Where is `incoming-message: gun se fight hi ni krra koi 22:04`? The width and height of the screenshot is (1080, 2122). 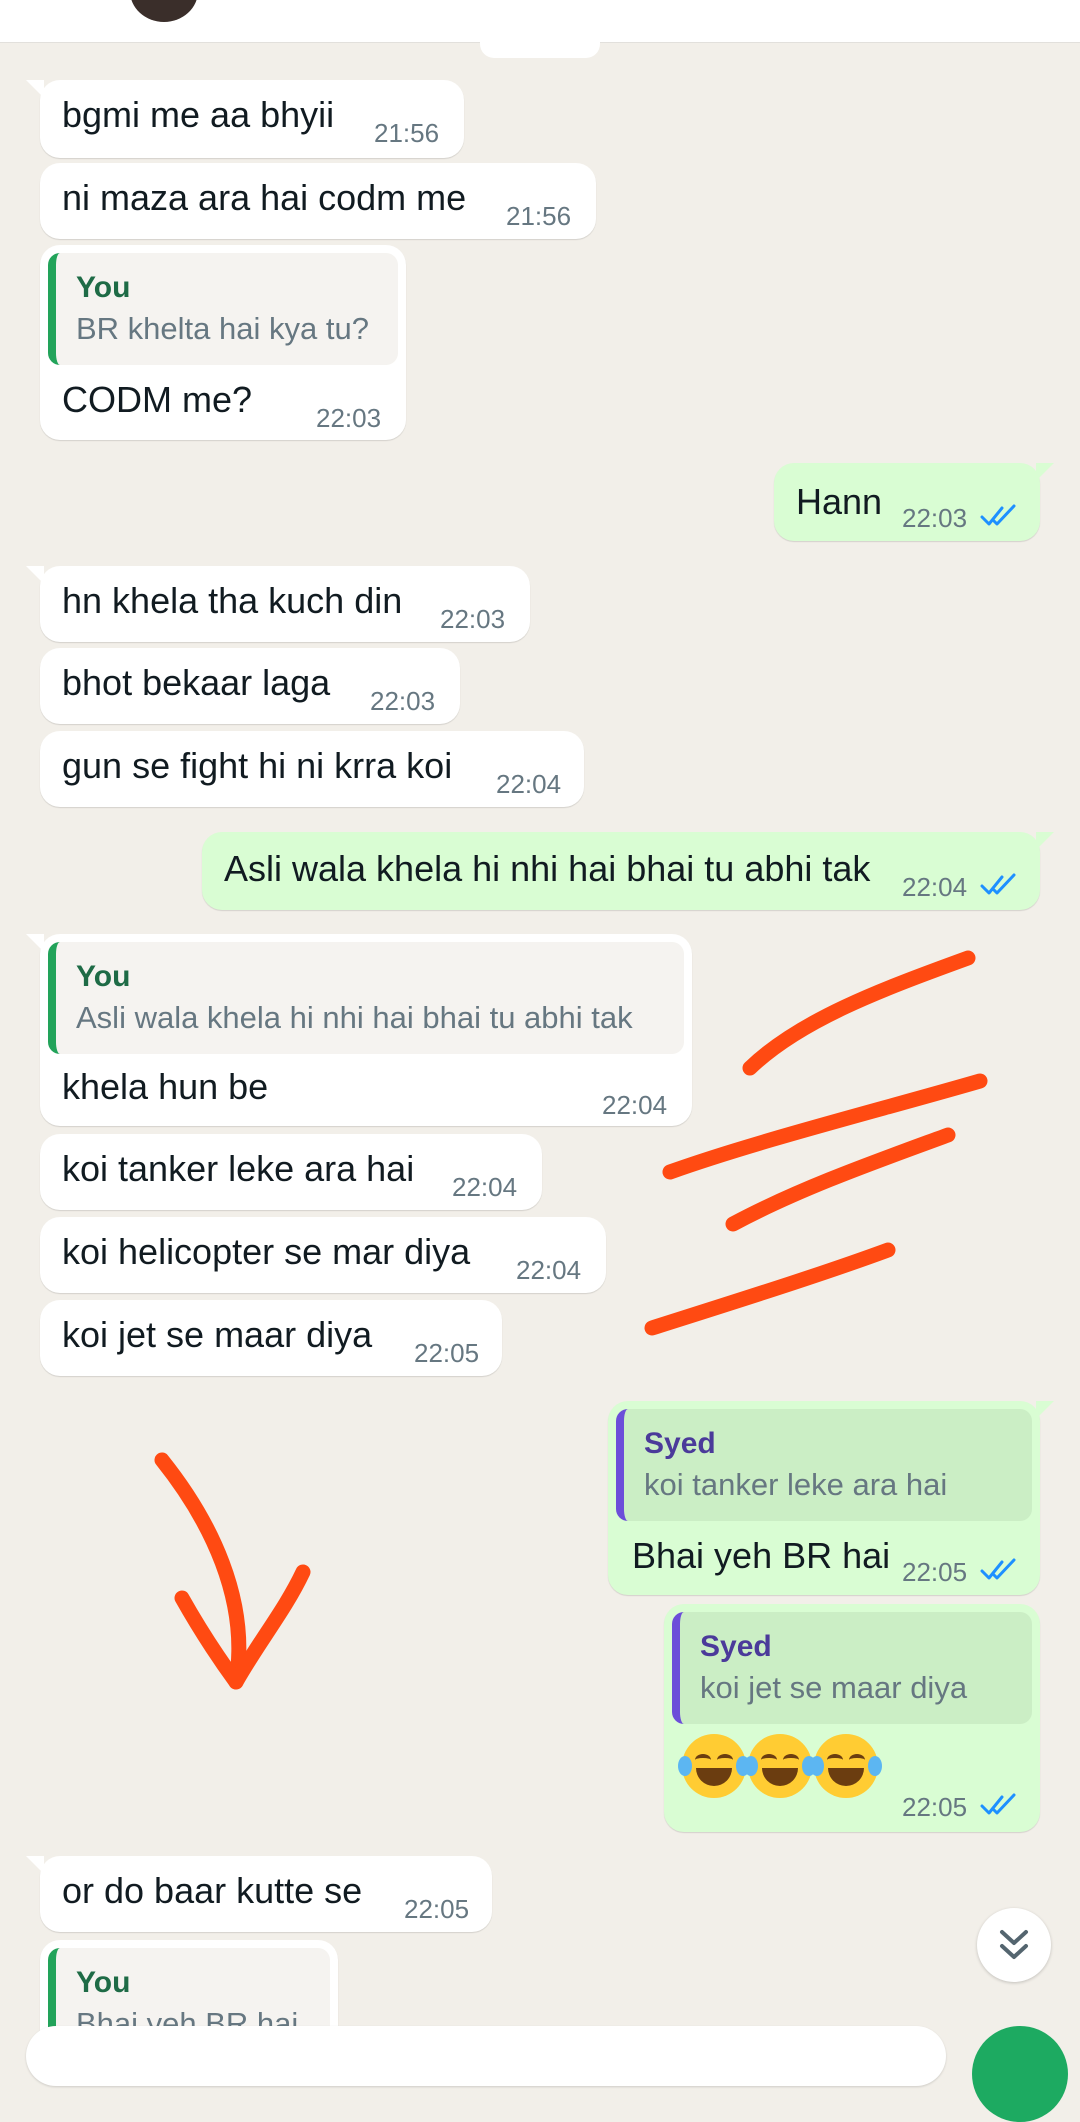 incoming-message: gun se fight hi ni krra koi 22:04 is located at coordinates (312, 769).